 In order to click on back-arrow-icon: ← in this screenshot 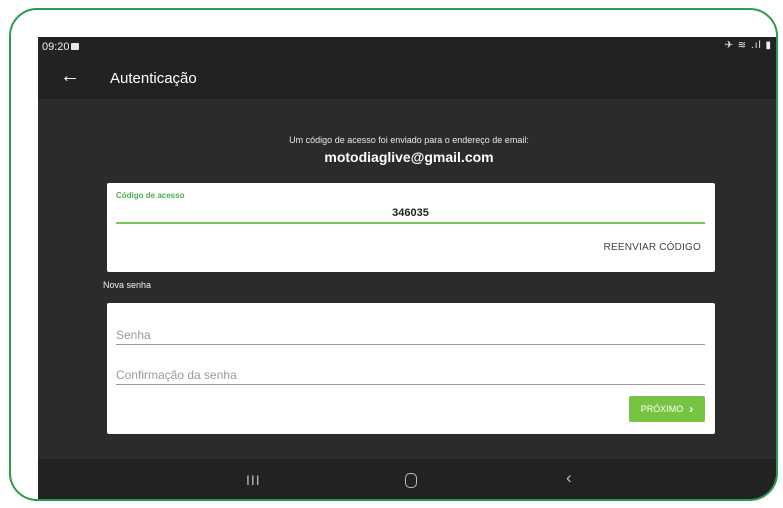, I will do `click(70, 76)`.